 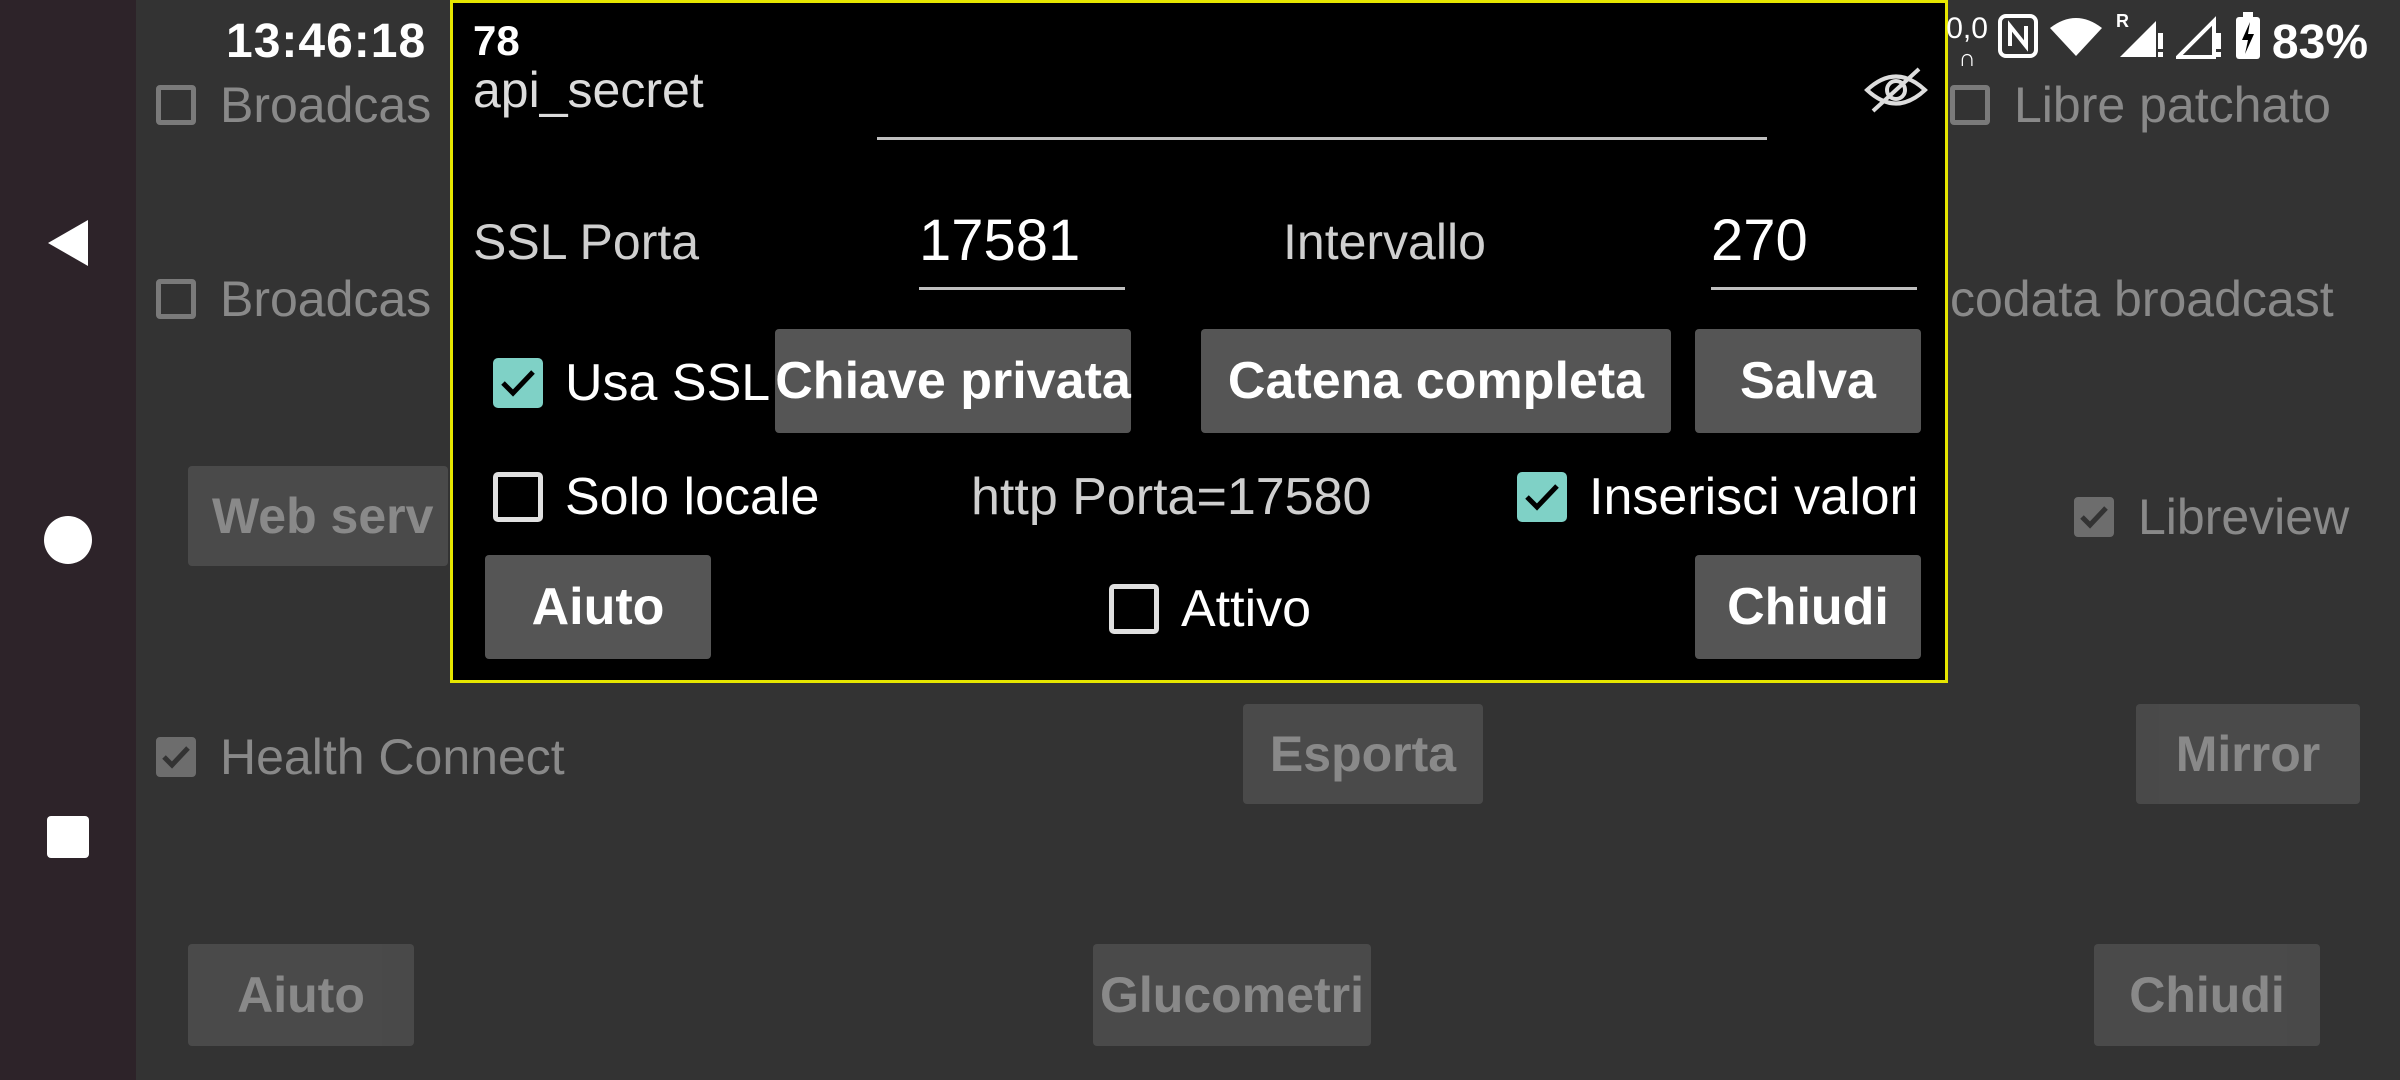 I want to click on wifi-icon, so click(x=2076, y=42).